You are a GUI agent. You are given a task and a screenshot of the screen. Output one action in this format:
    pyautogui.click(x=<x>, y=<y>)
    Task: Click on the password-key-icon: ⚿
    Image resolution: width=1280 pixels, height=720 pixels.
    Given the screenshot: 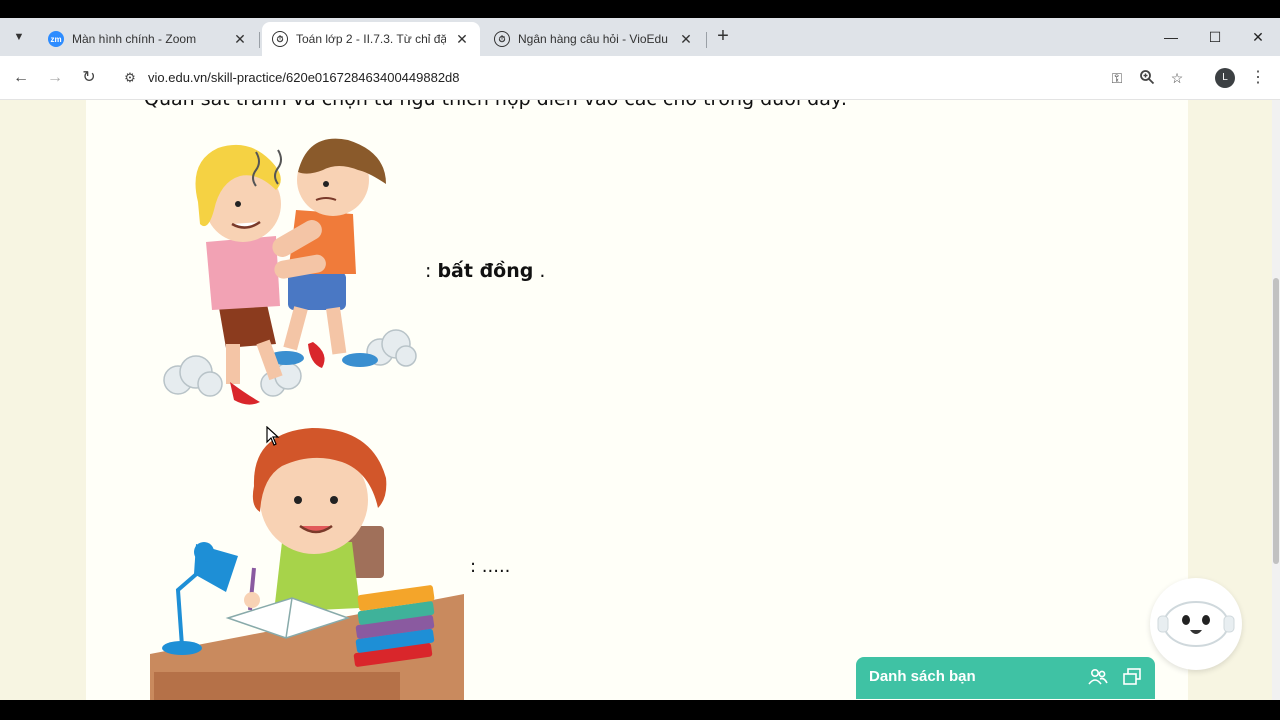 What is the action you would take?
    pyautogui.click(x=1117, y=78)
    